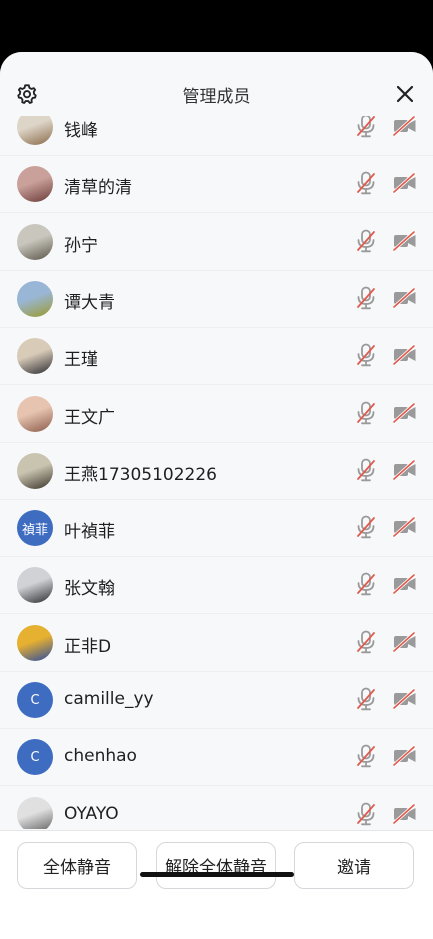  I want to click on member-name: 清草的清, so click(98, 188).